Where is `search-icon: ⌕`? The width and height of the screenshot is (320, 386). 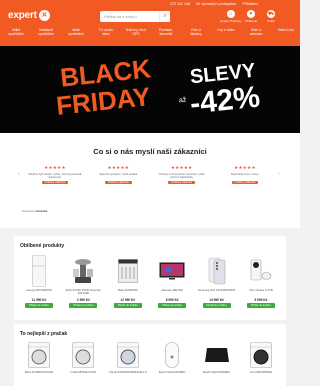 search-icon: ⌕ is located at coordinates (164, 16).